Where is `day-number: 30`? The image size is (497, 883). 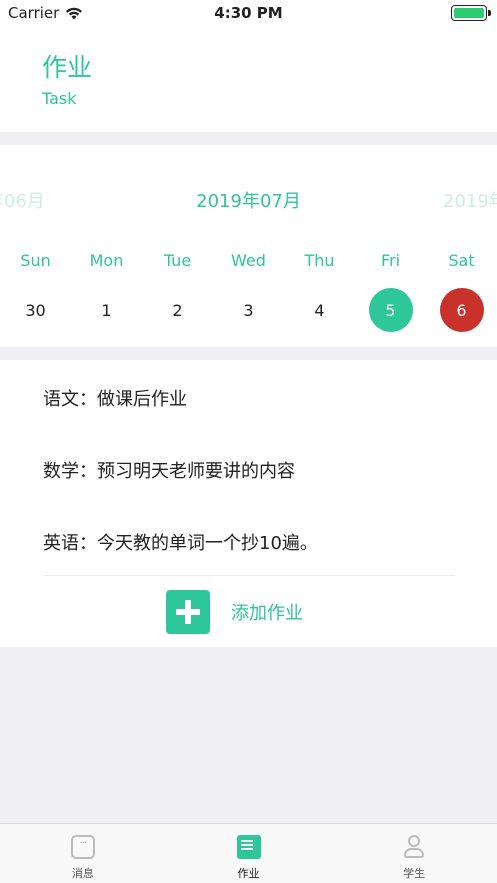 day-number: 30 is located at coordinates (35, 310).